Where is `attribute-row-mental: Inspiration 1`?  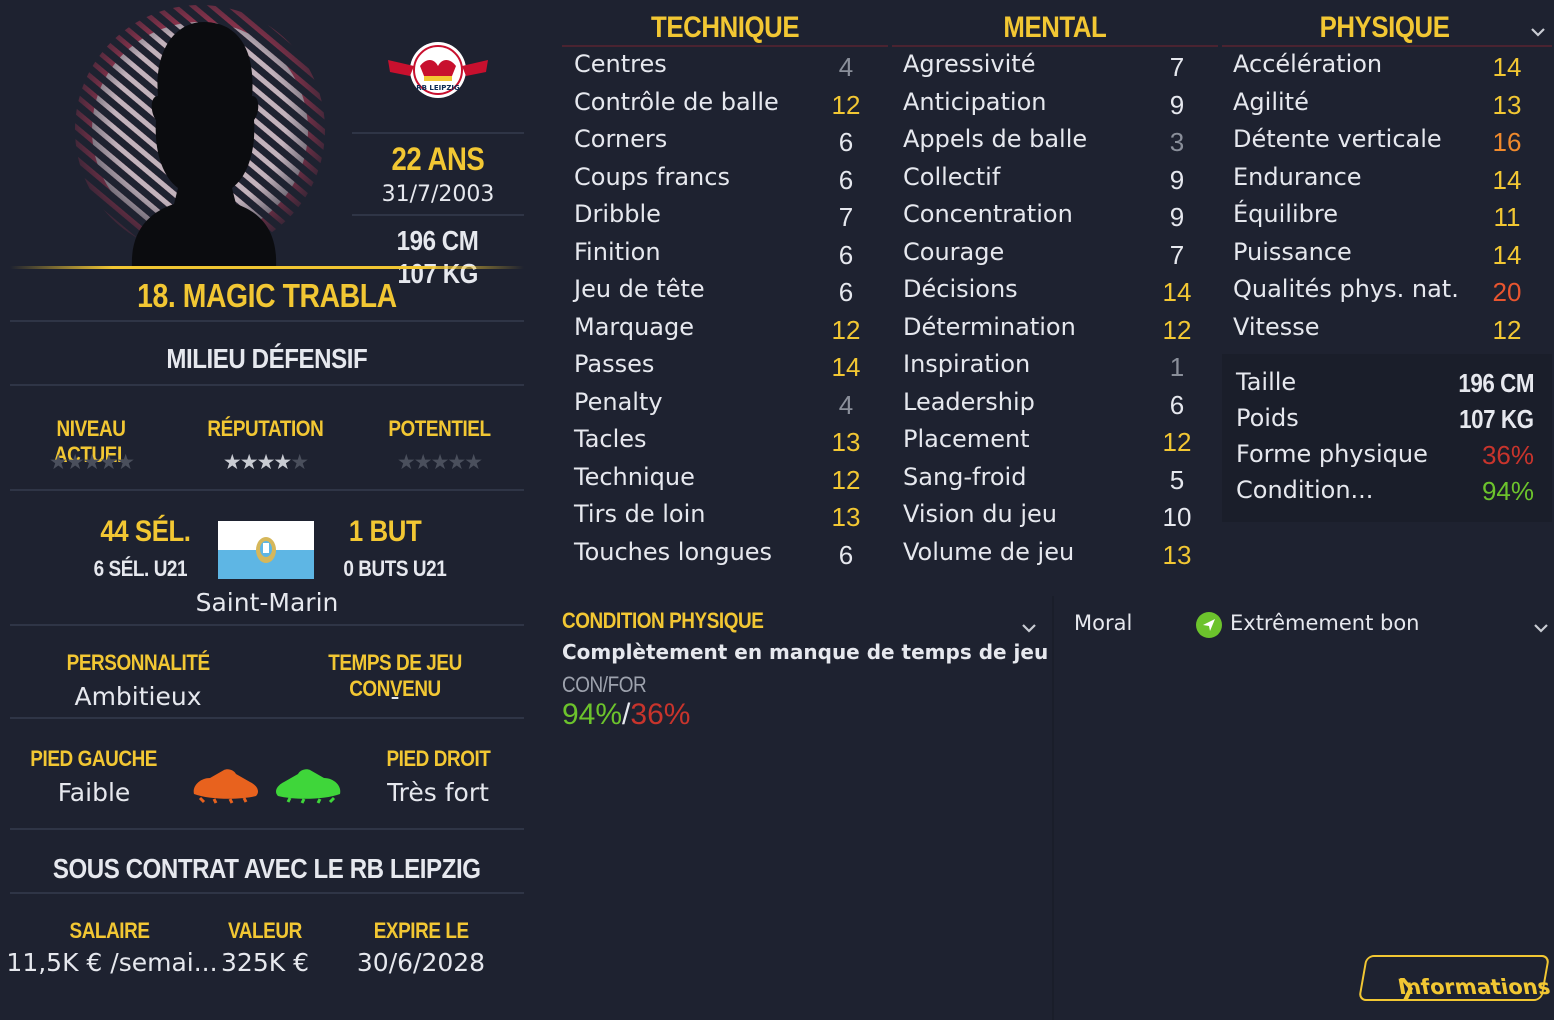
attribute-row-mental: Inspiration 1 is located at coordinates (1063, 368).